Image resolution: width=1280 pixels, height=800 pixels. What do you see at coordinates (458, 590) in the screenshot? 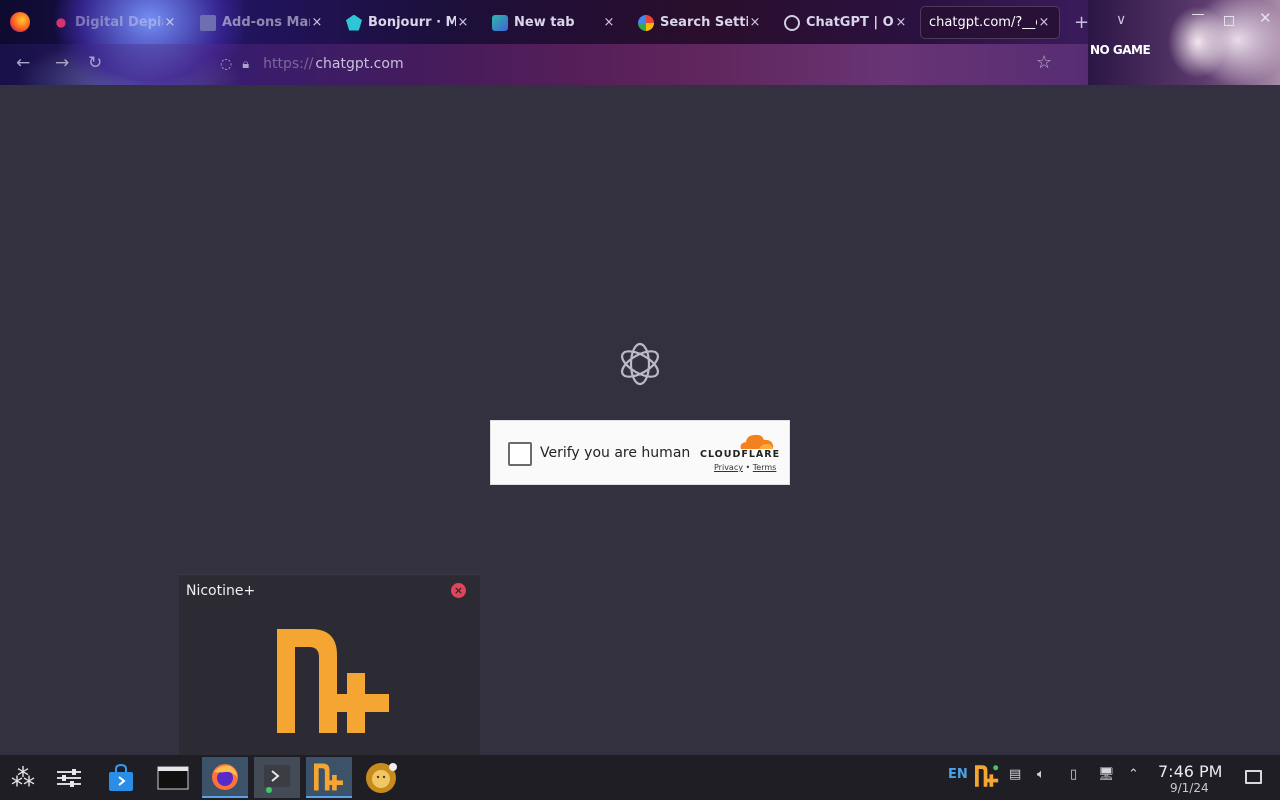
I see `preview-close-button: ×` at bounding box center [458, 590].